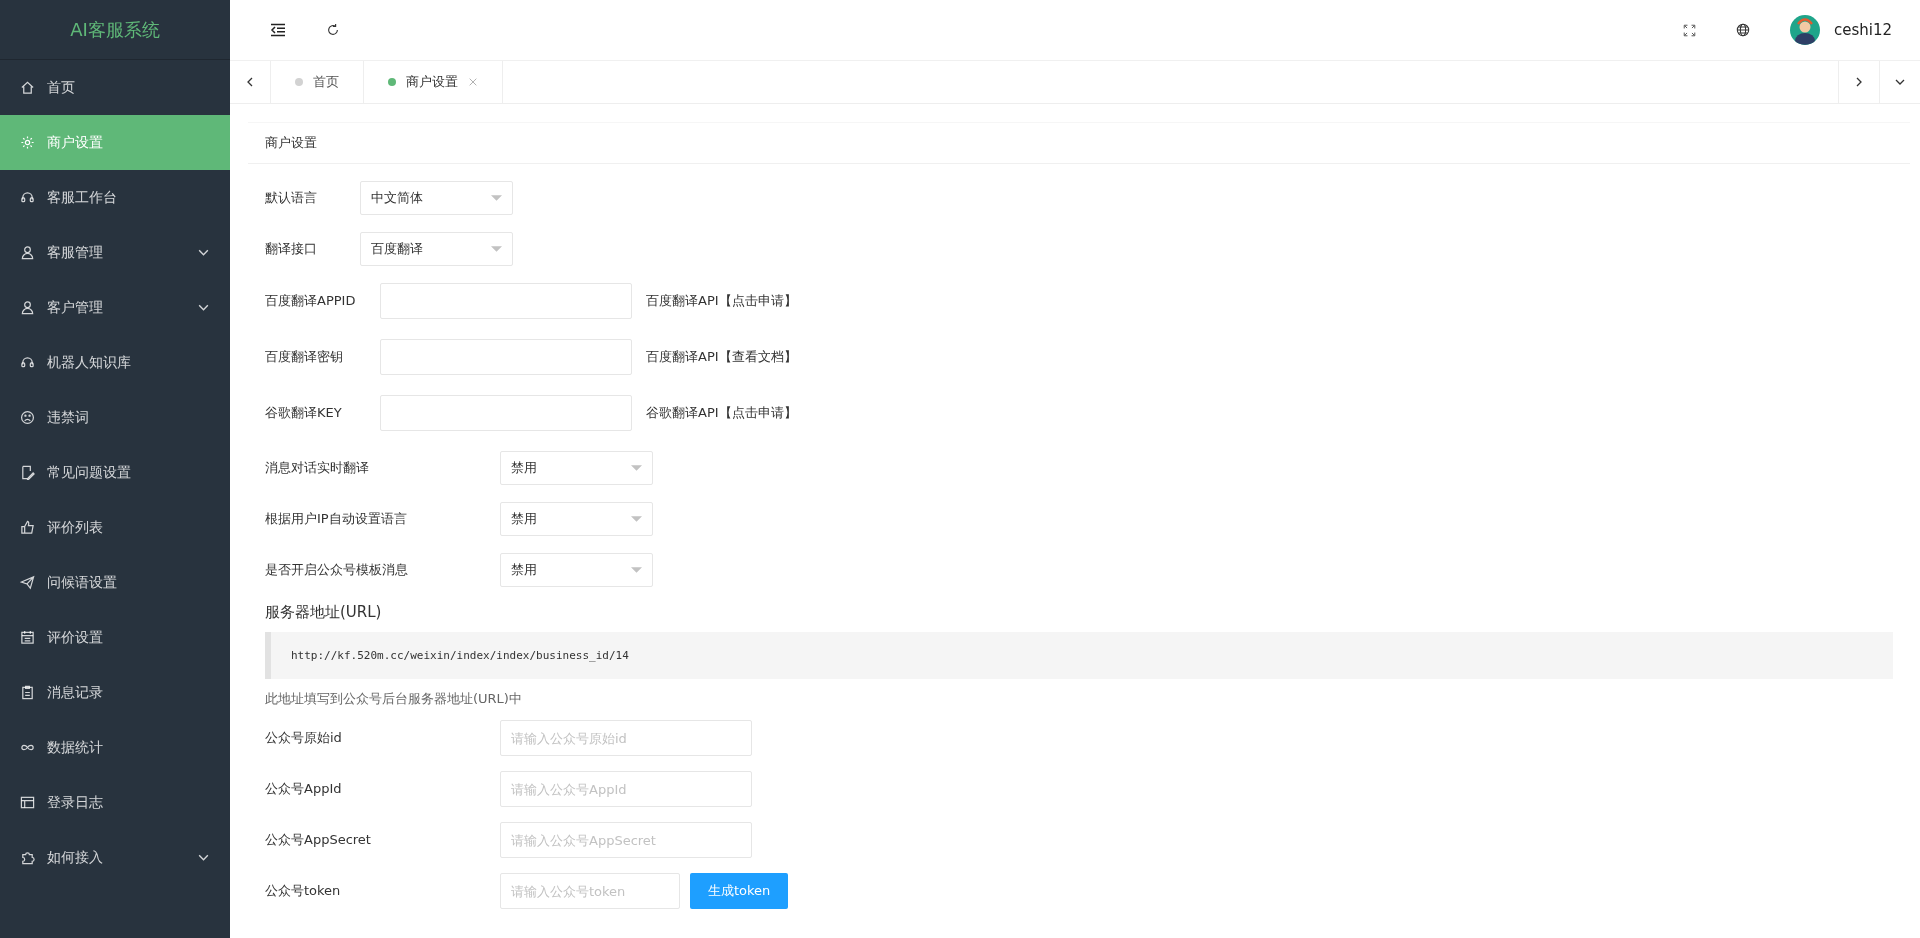 Image resolution: width=1920 pixels, height=938 pixels. What do you see at coordinates (317, 82) in the screenshot?
I see `page-tab: 首页` at bounding box center [317, 82].